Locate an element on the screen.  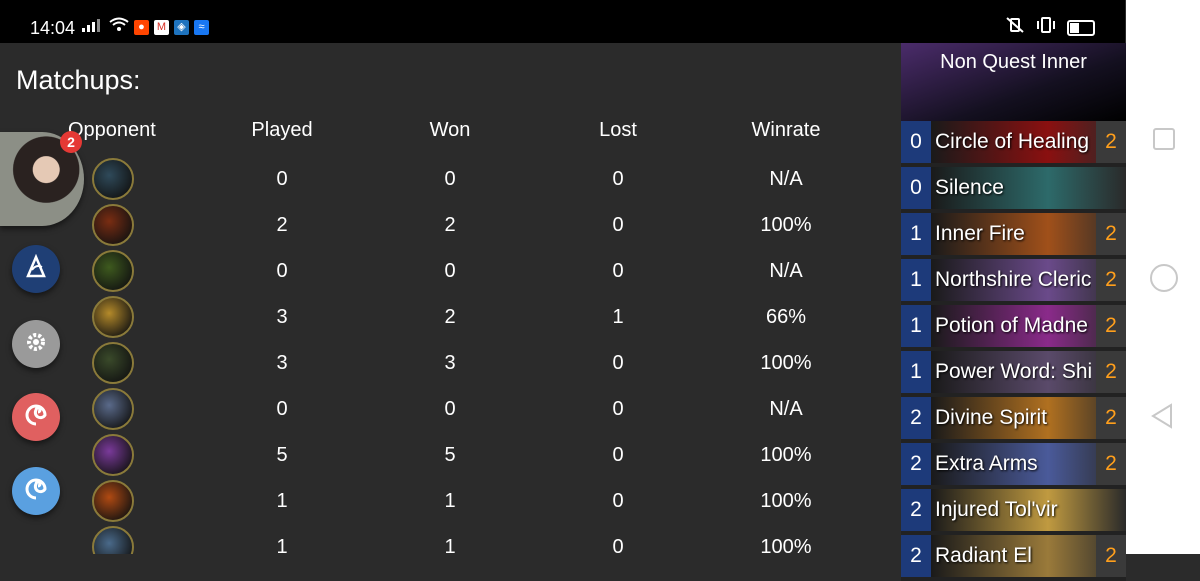
lost-cell: 1 is located at coordinates (618, 317).